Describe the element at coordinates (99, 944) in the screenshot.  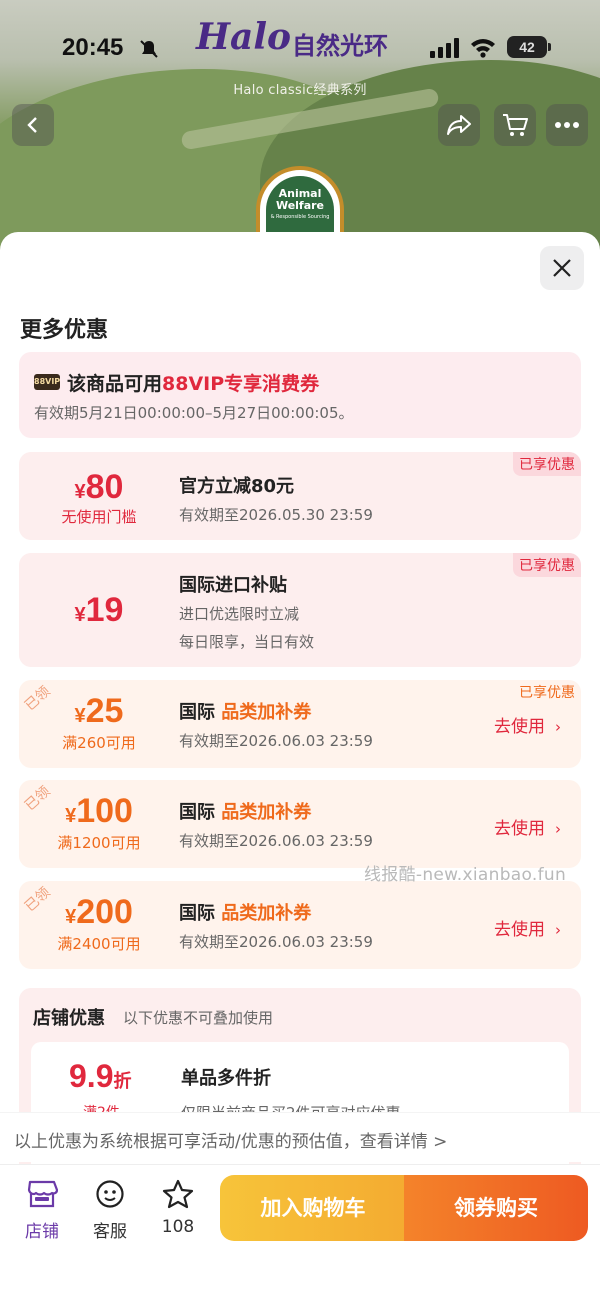
I see `coupon-condition: 满2400可用` at that location.